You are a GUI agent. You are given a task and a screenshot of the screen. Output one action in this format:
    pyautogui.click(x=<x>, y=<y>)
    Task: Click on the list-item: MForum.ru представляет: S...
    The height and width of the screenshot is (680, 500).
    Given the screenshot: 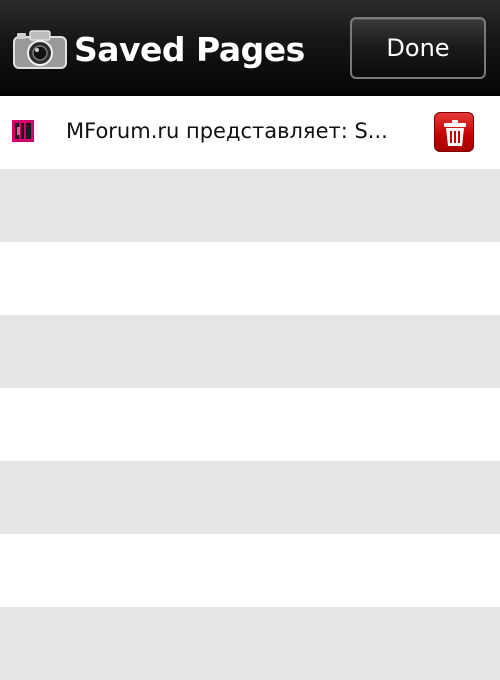 What is the action you would take?
    pyautogui.click(x=250, y=132)
    